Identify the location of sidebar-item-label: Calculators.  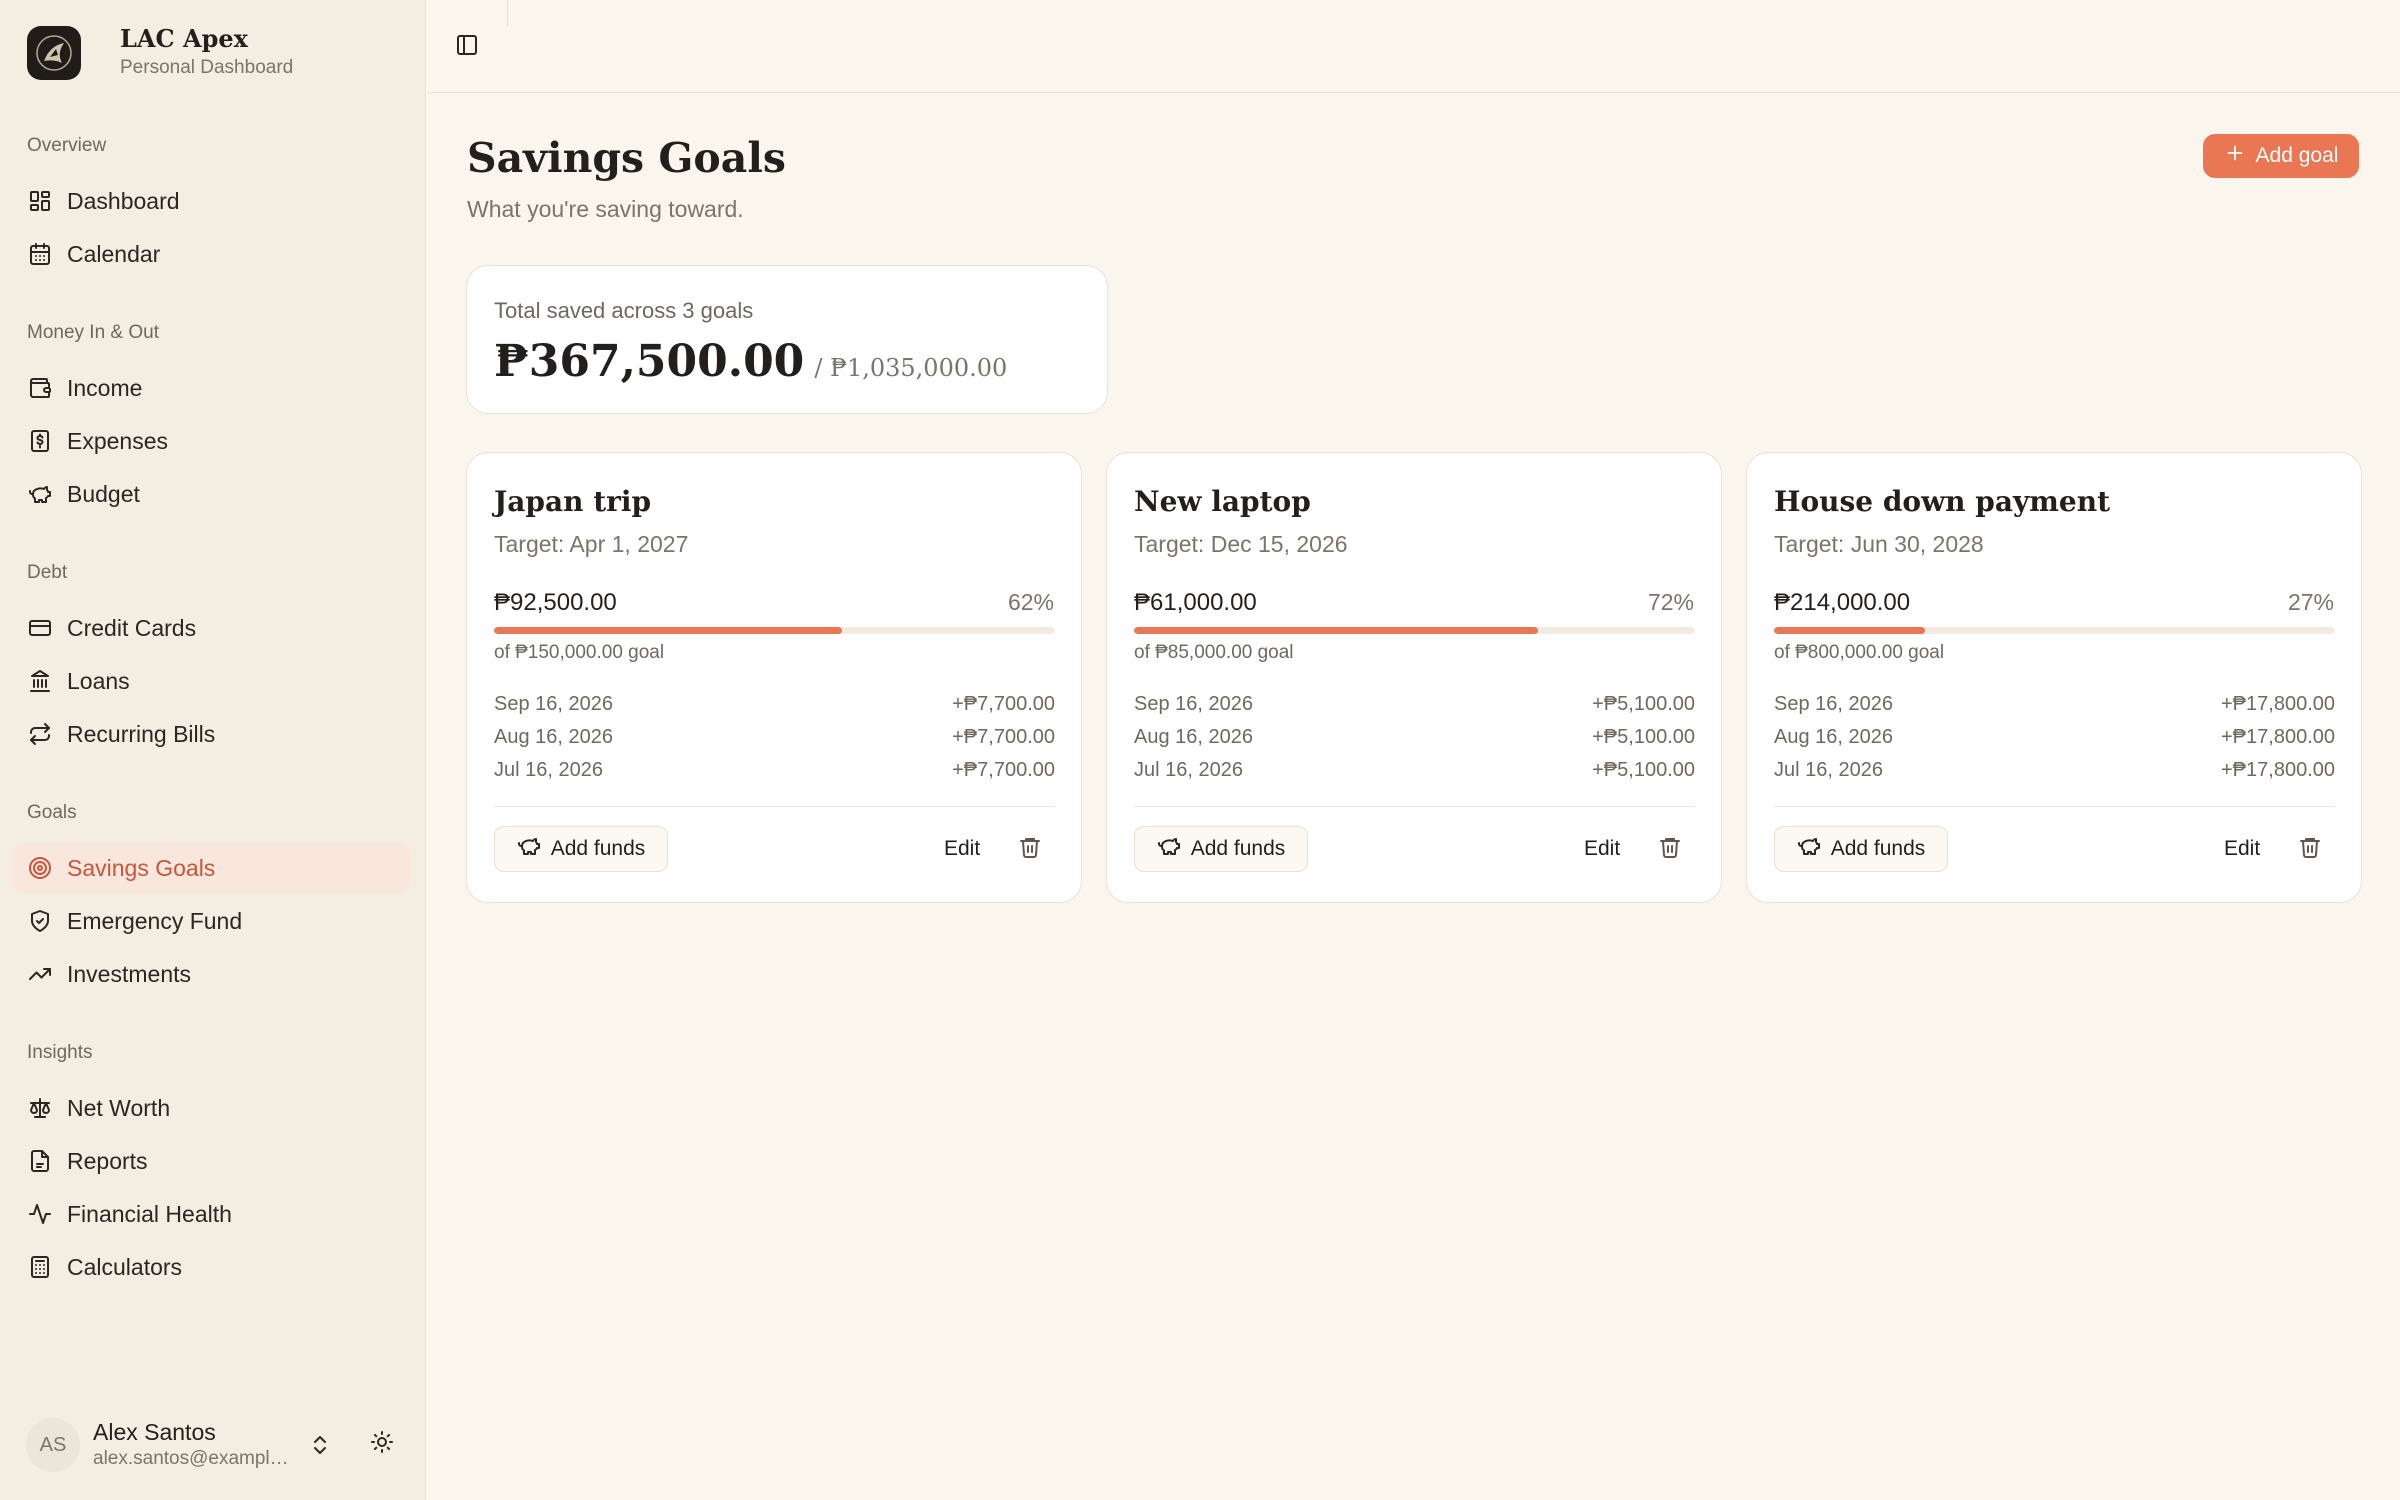
(125, 1266).